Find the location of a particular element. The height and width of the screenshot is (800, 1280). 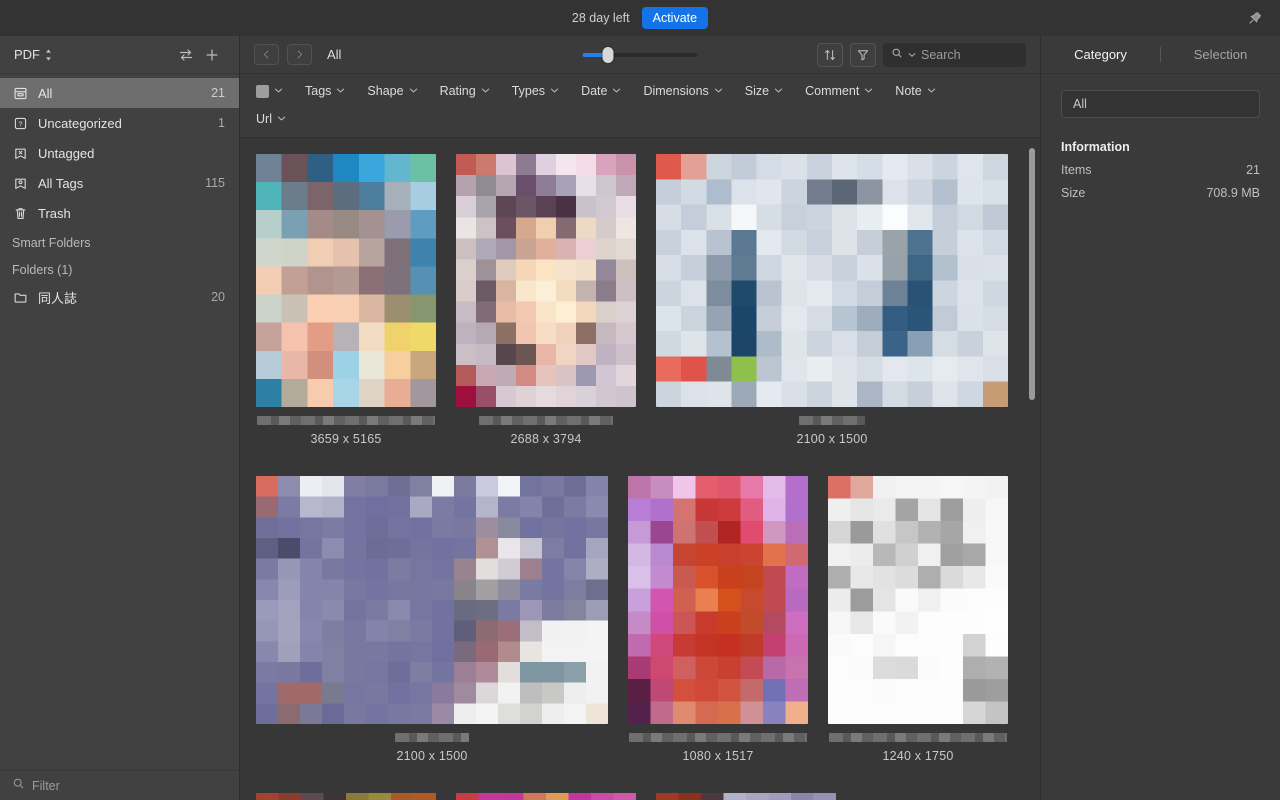

filter-chip-label: Rating is located at coordinates (457, 91).